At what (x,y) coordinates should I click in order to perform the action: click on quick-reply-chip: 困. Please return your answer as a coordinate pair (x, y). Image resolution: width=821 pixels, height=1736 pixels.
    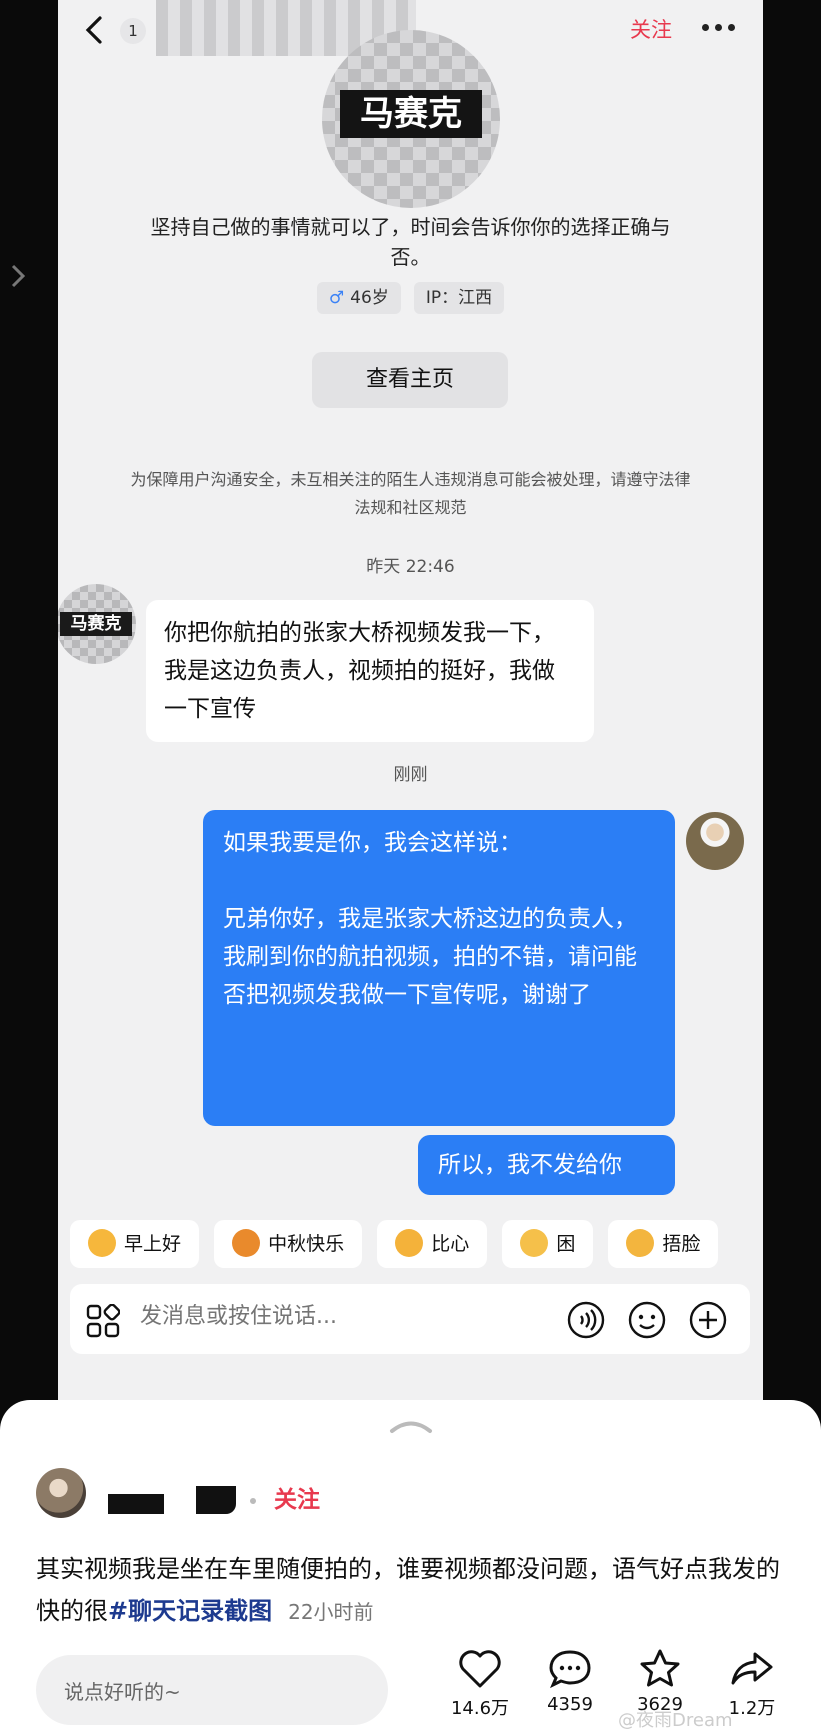
    Looking at the image, I should click on (548, 1244).